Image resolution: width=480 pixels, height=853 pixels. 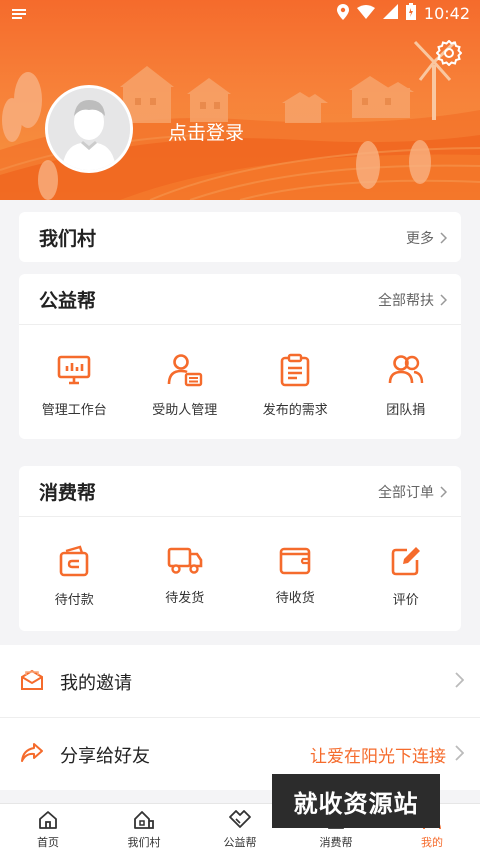 I want to click on home-icon, so click(x=48, y=820).